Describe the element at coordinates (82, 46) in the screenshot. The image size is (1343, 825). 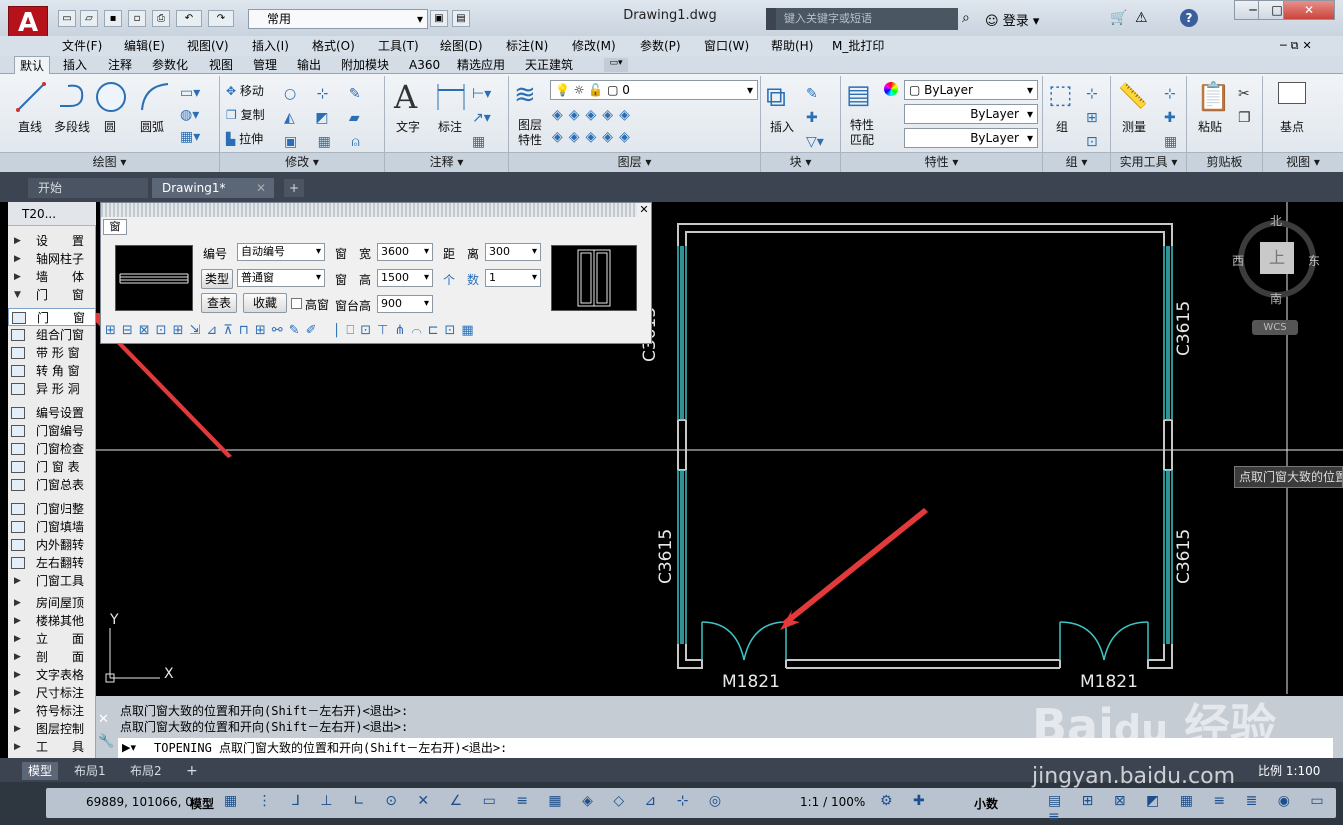
I see `menu-file: 文件(F)` at that location.